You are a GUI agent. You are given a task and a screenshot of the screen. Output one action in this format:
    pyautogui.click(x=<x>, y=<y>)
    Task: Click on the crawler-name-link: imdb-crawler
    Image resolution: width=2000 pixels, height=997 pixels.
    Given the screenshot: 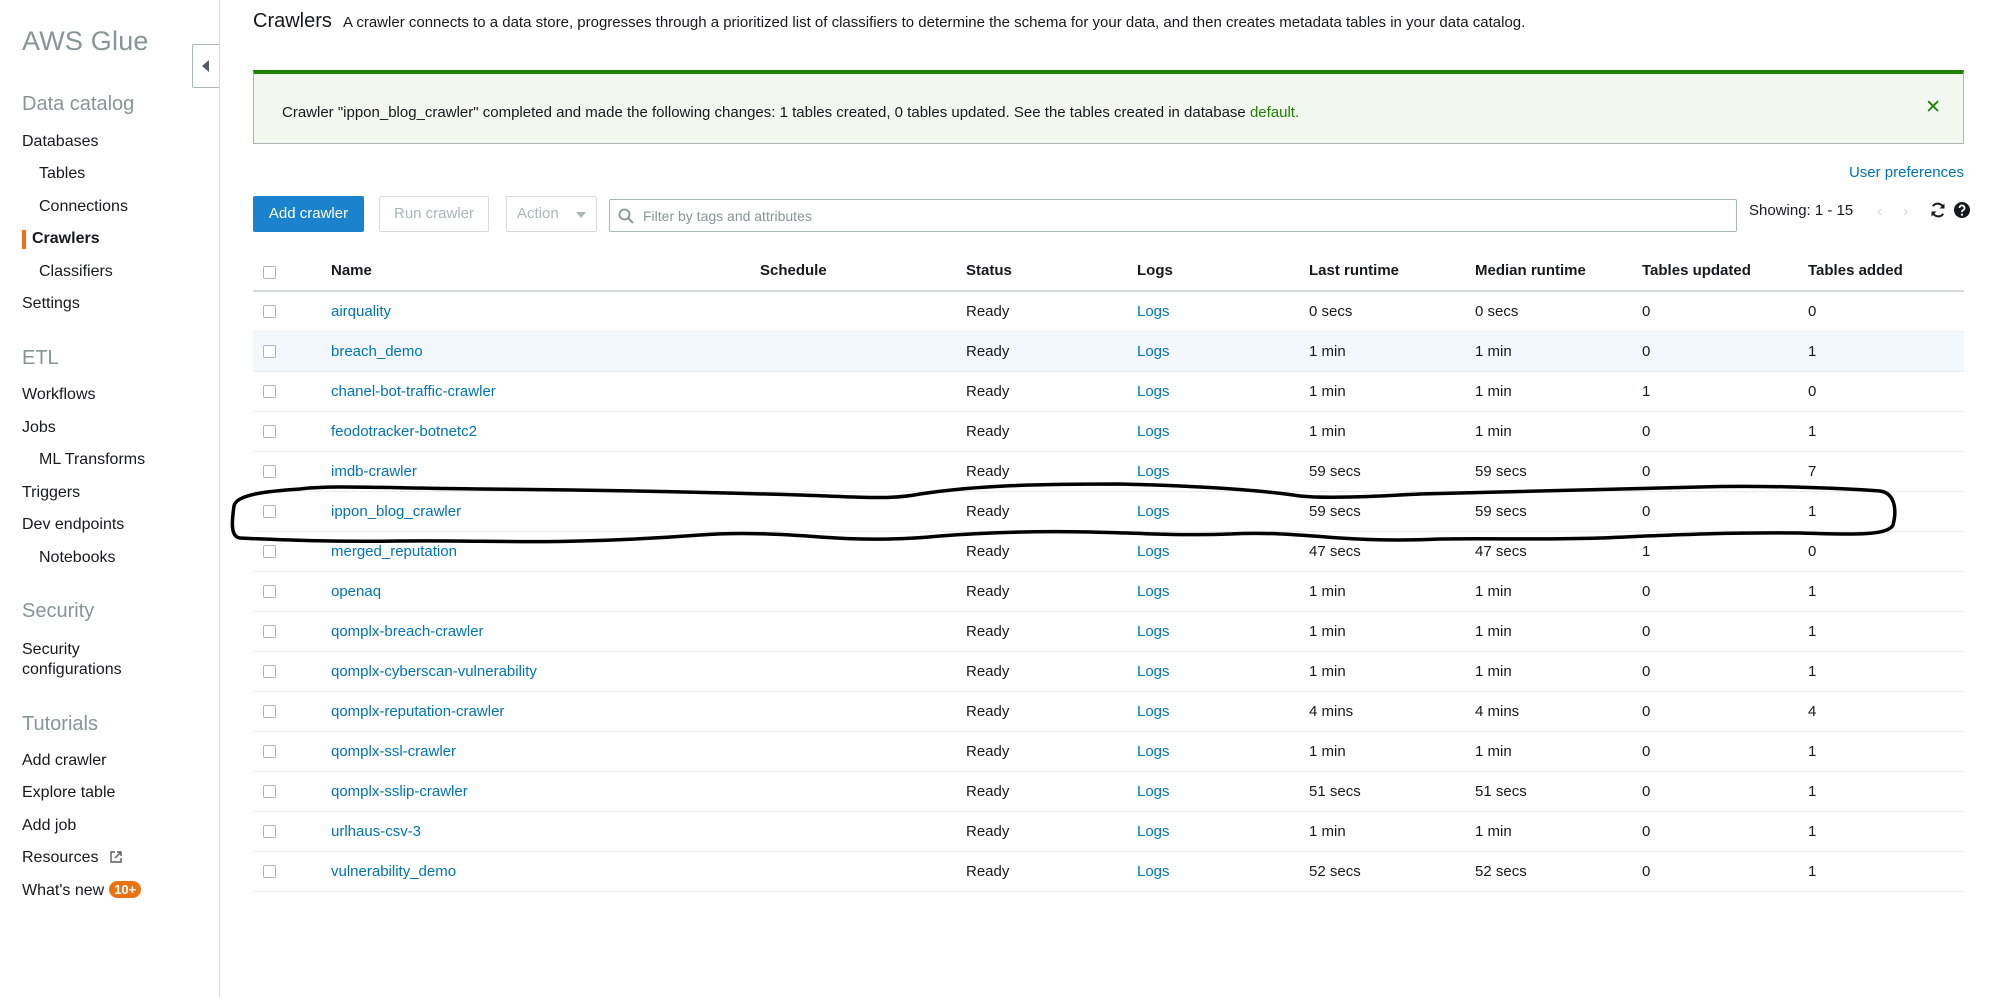 What is the action you would take?
    pyautogui.click(x=374, y=471)
    